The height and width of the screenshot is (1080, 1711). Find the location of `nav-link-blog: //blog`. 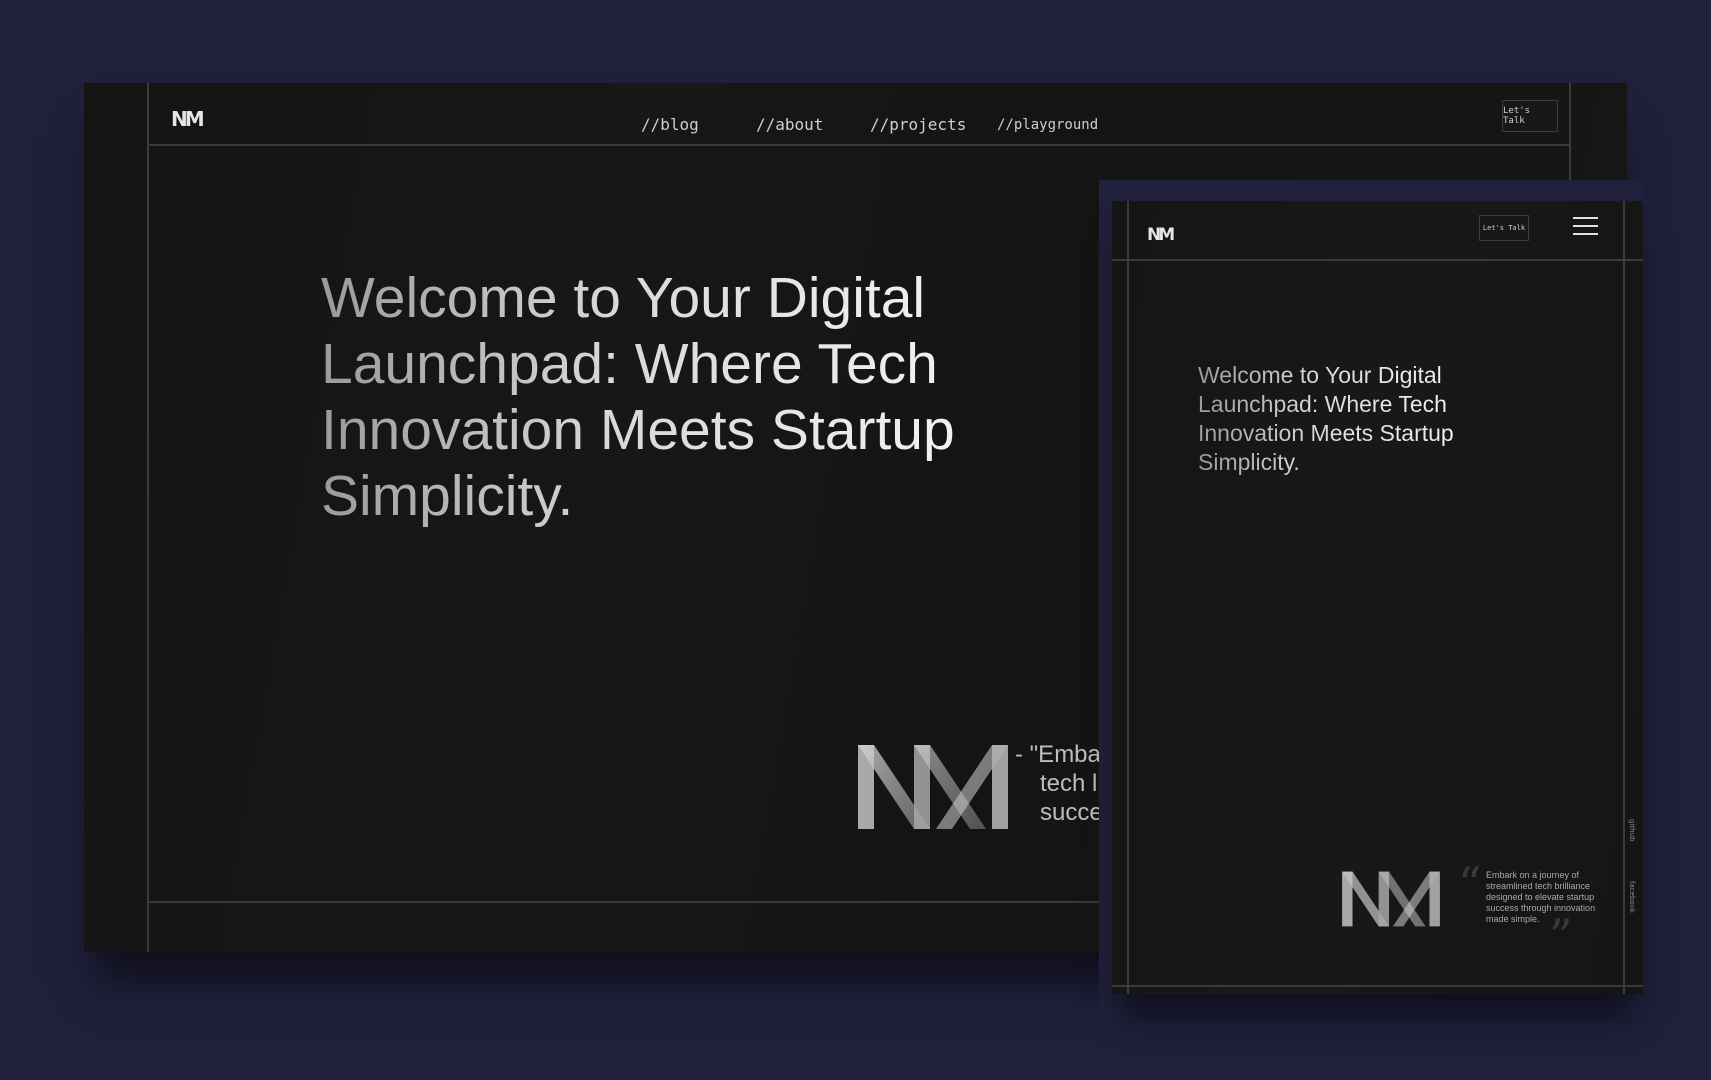

nav-link-blog: //blog is located at coordinates (670, 125).